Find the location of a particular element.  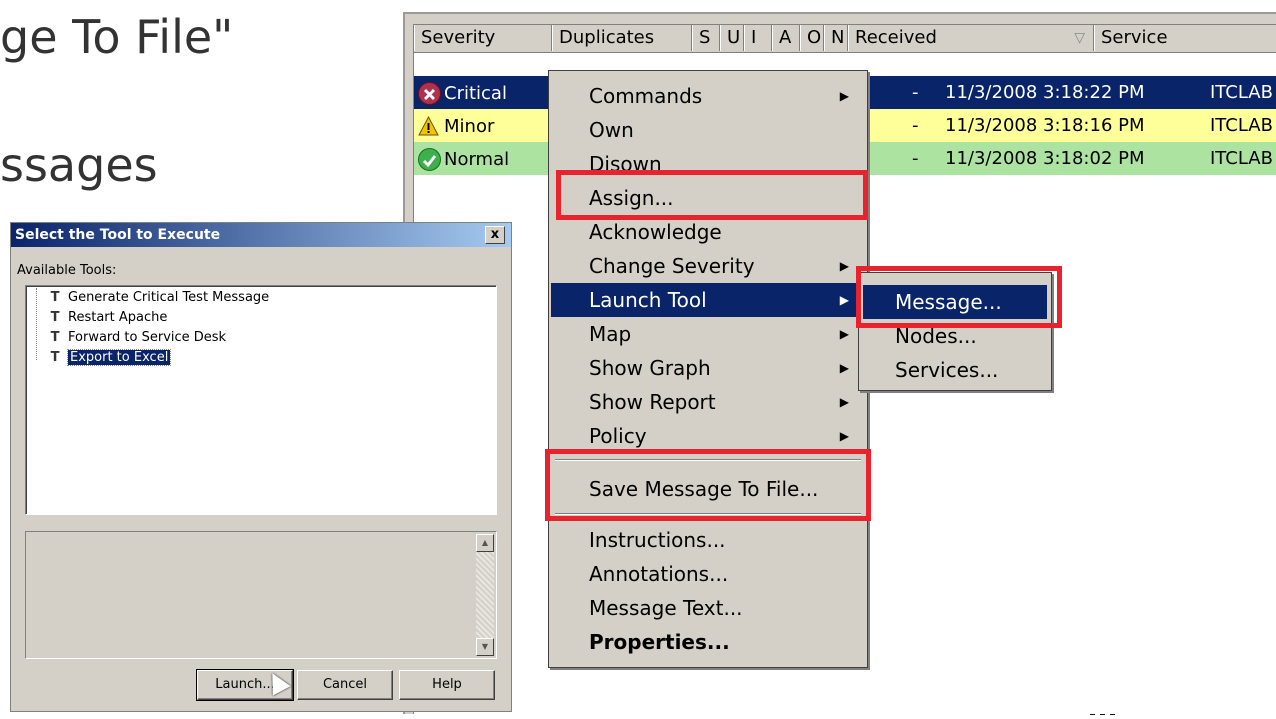

column-header-duplicates: Duplicates is located at coordinates (622, 38).